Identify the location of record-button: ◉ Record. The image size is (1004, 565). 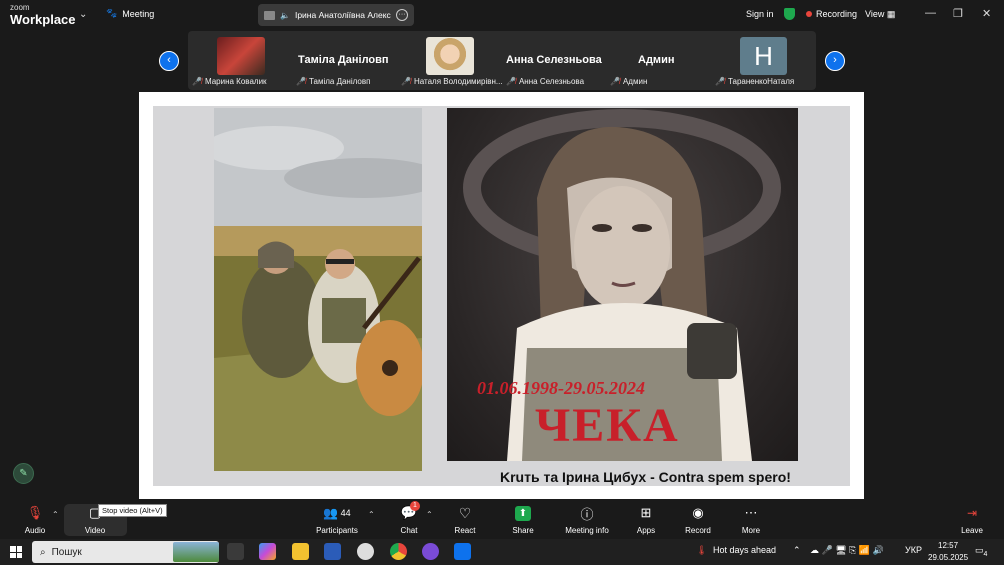
(698, 519).